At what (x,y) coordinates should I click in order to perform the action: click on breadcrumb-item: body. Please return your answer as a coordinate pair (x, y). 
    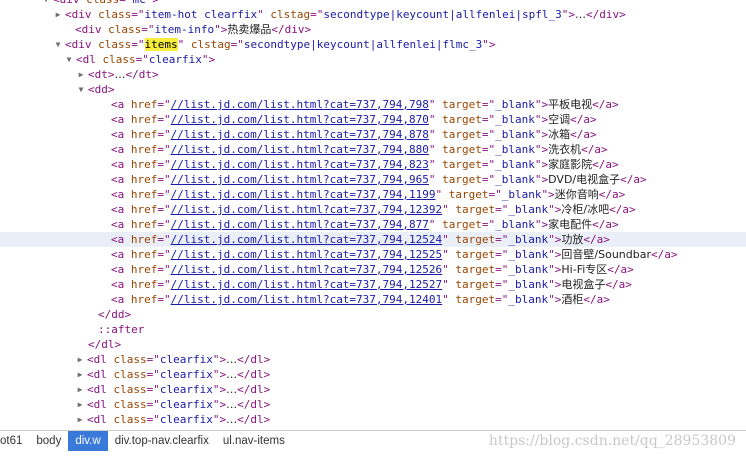
    Looking at the image, I should click on (48, 441).